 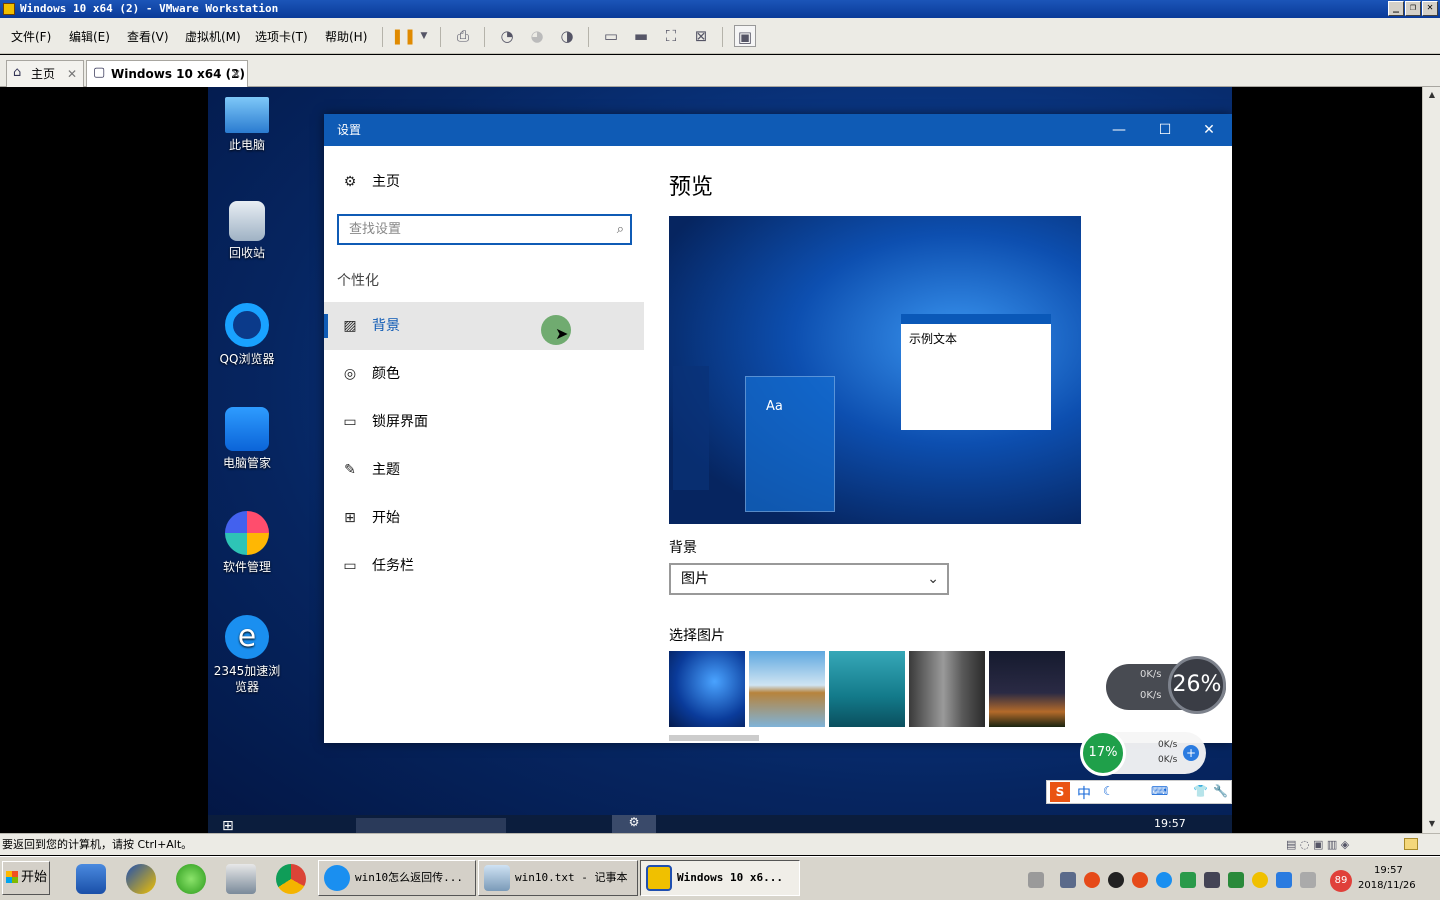 I want to click on start-label: 开始, so click(x=34, y=877).